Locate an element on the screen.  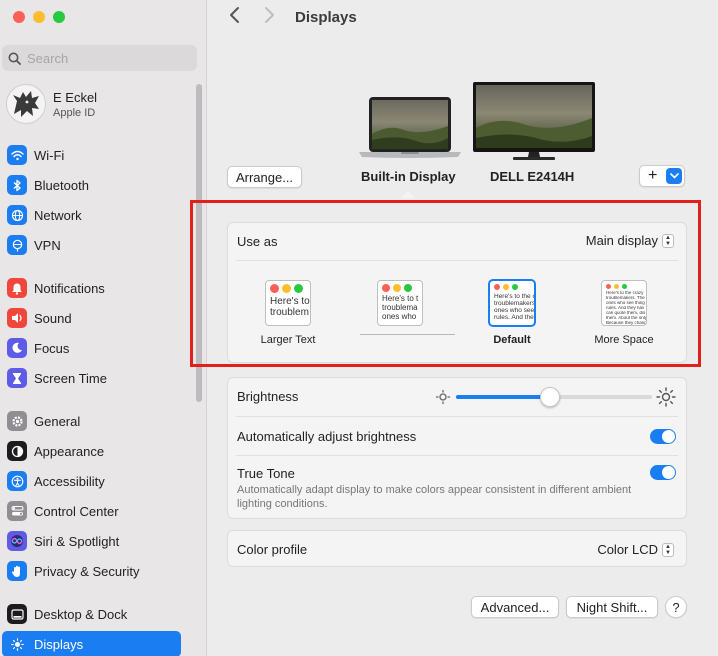
sidebar-item-vpn: VPN is located at coordinates (93, 245).